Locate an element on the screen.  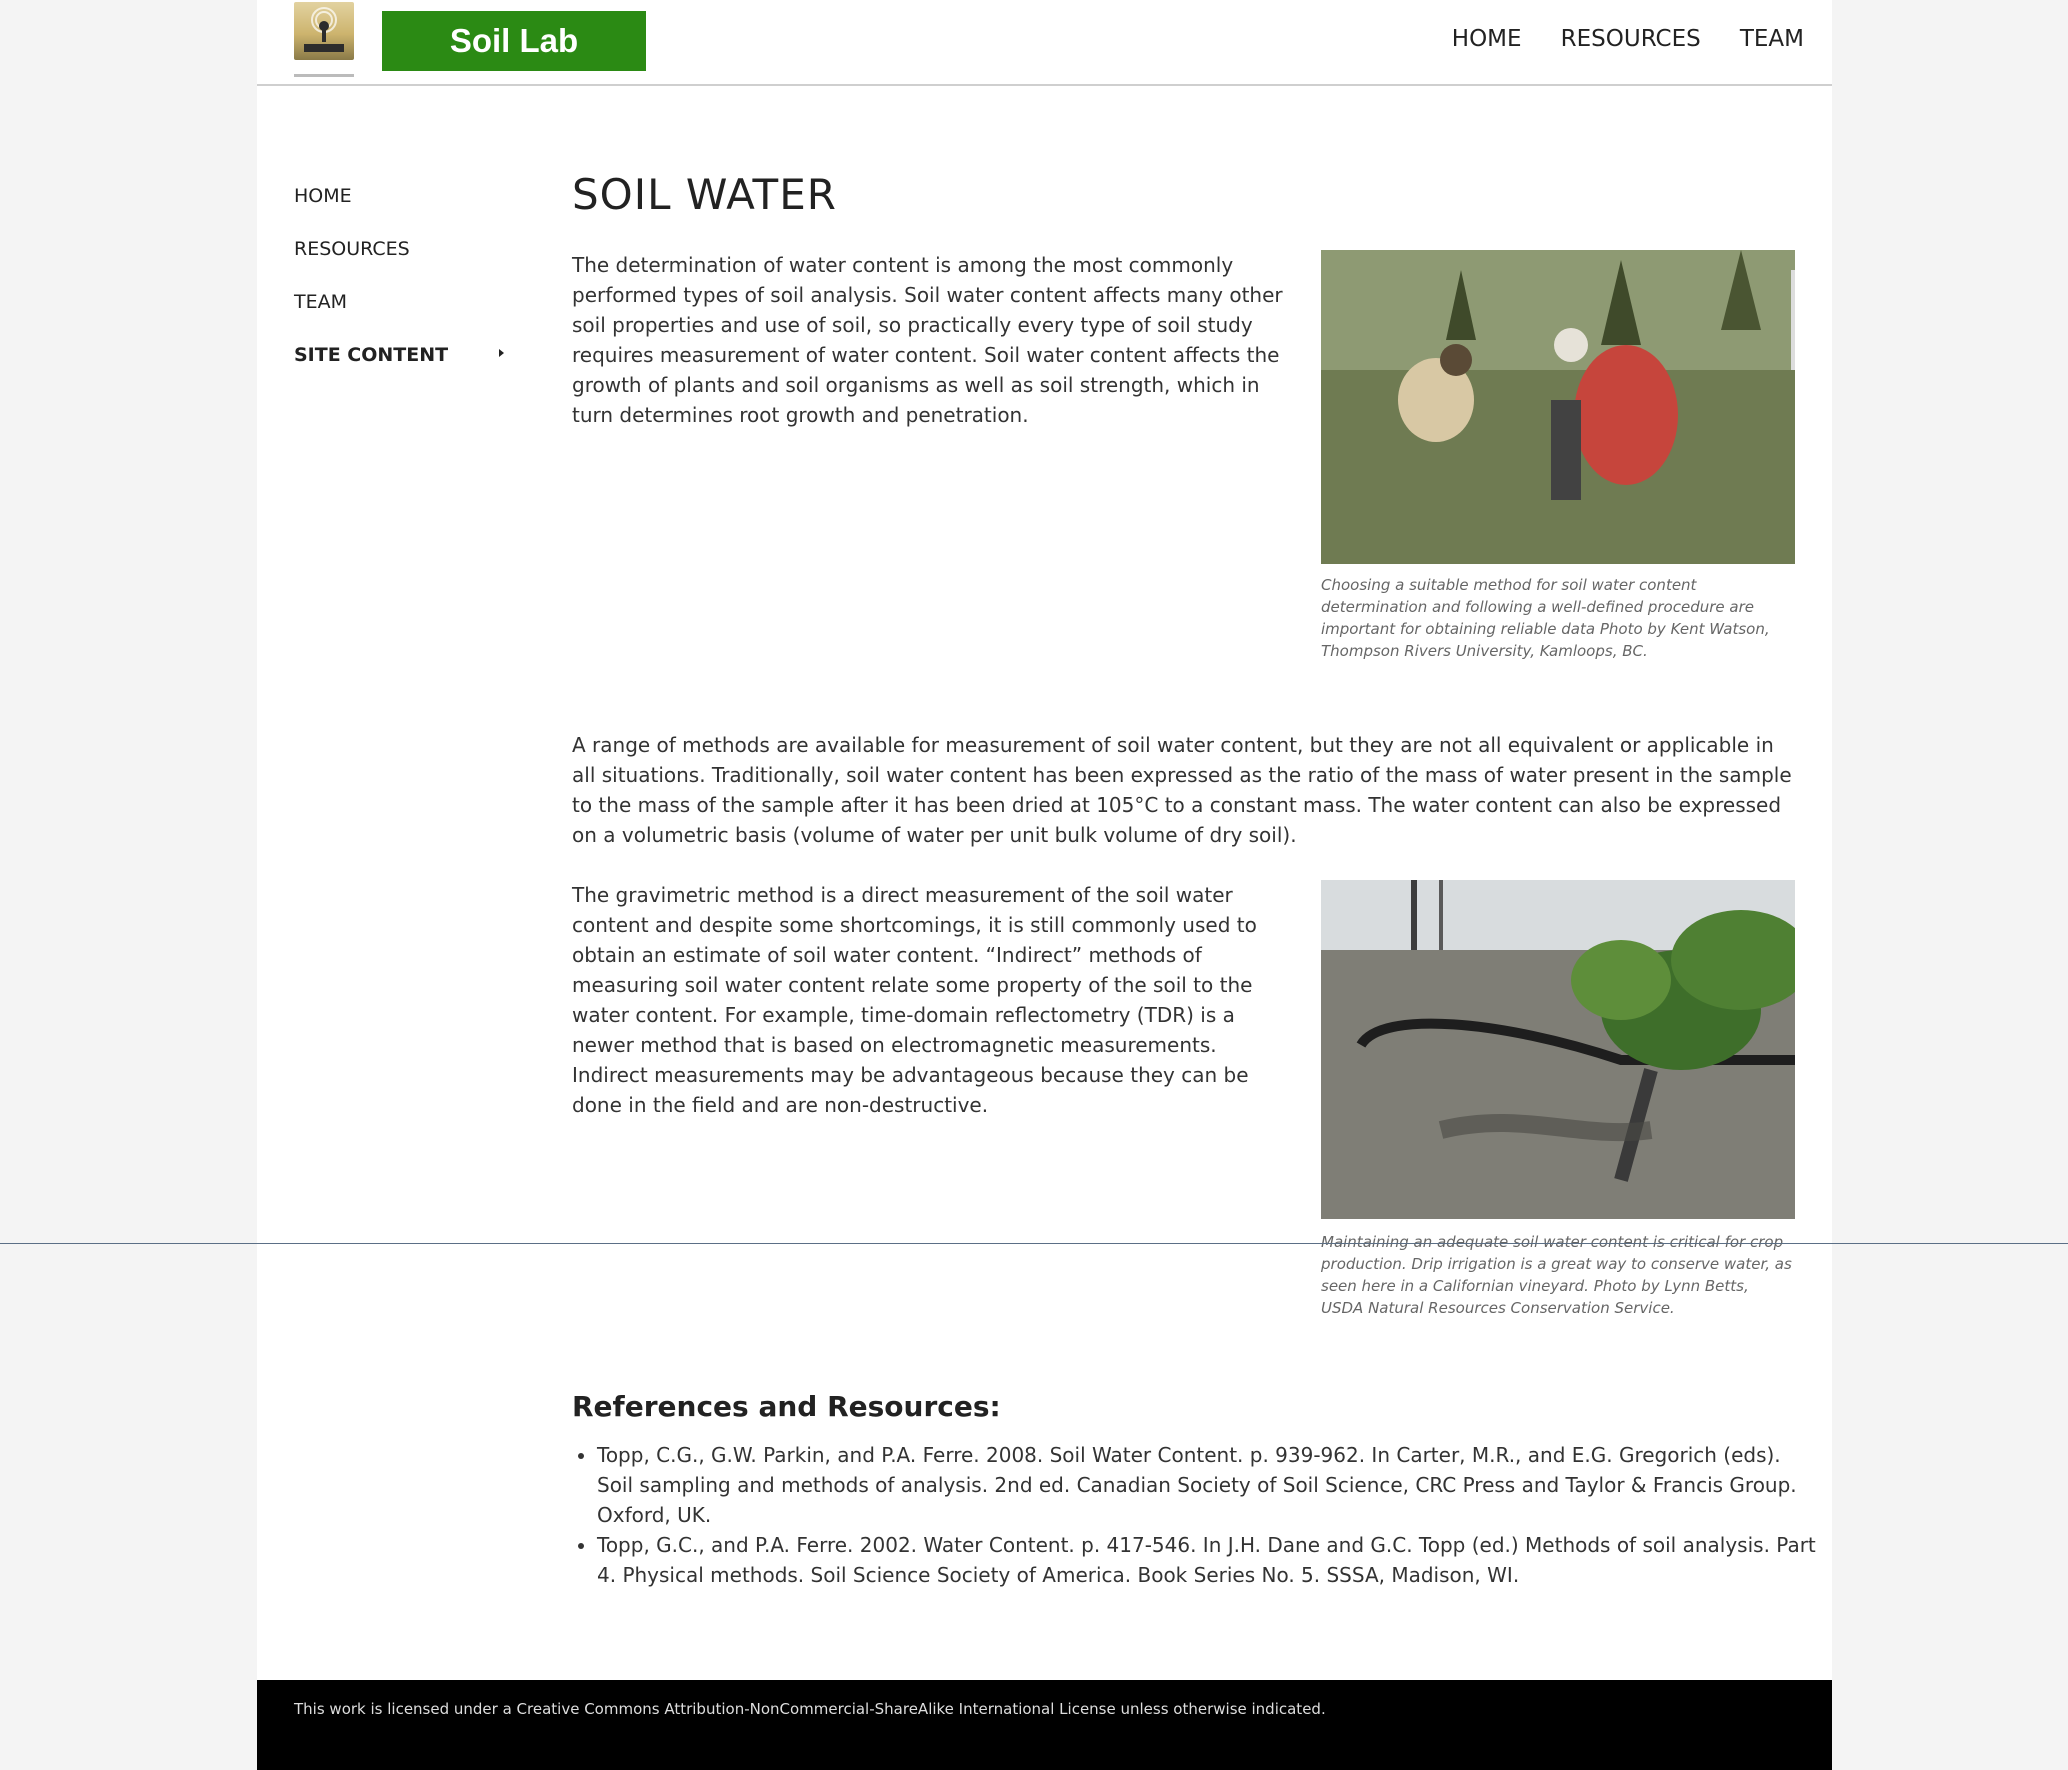
references-title: References and Resources: is located at coordinates (786, 1406).